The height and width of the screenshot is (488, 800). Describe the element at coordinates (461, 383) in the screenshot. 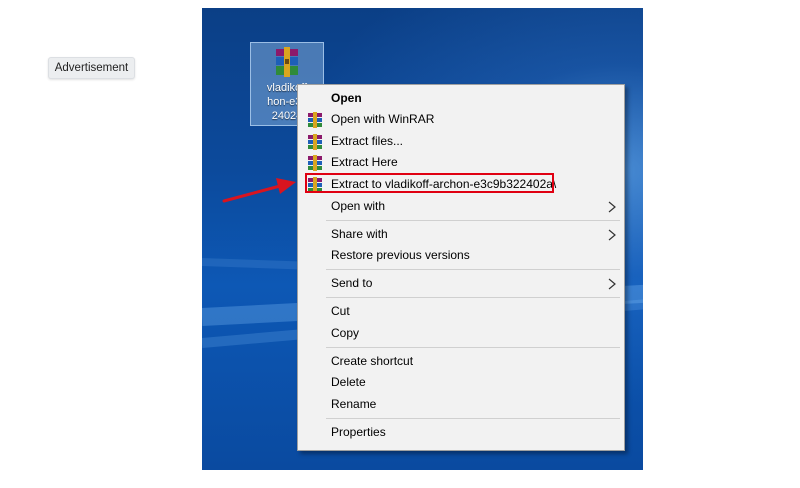

I see `menu-item-delete: Delete` at that location.